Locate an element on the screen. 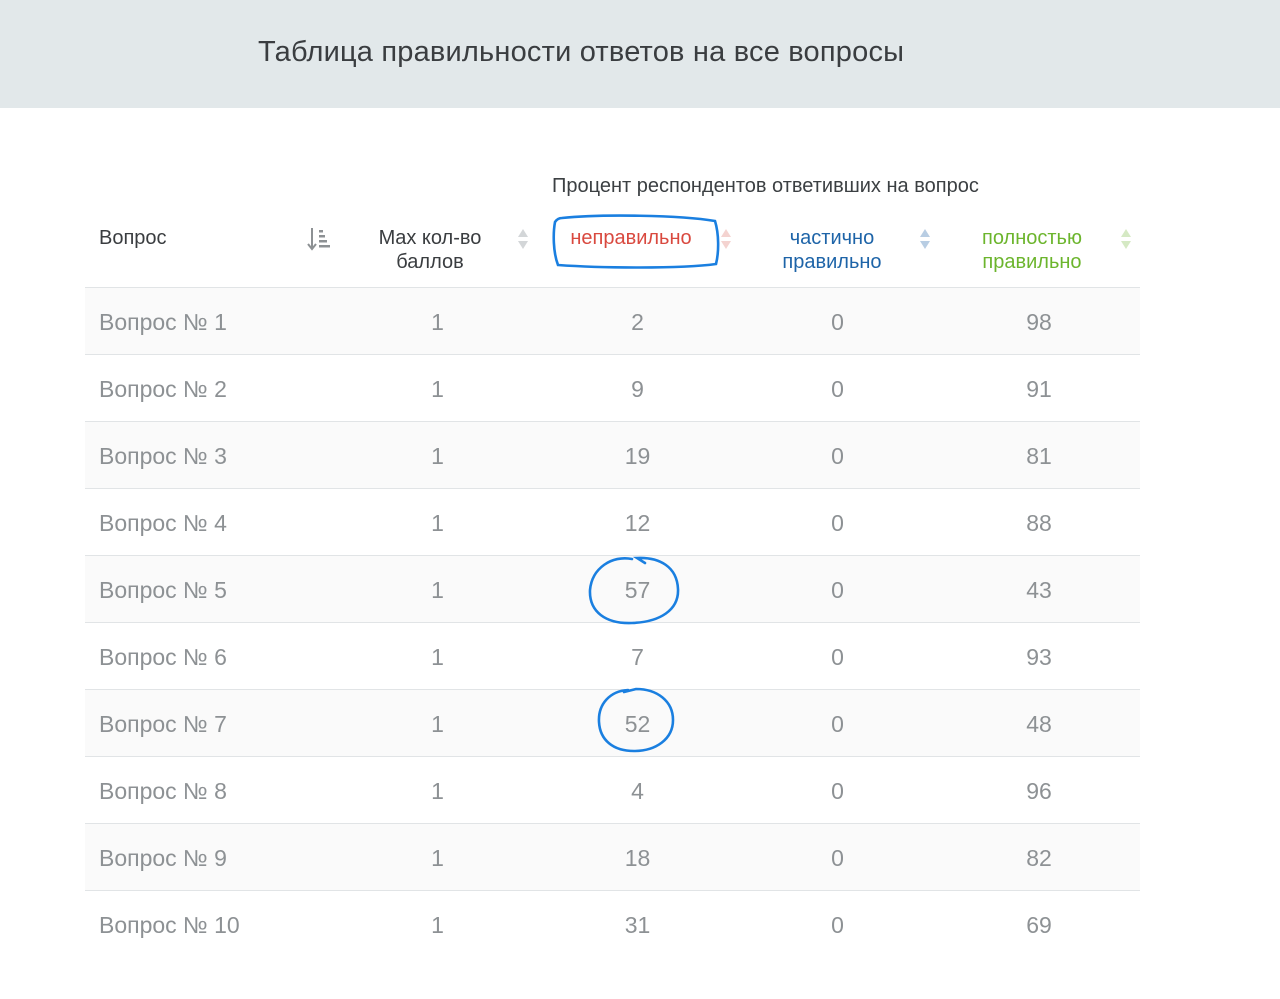 This screenshot has width=1280, height=999. full-cell: 93 is located at coordinates (1039, 657).